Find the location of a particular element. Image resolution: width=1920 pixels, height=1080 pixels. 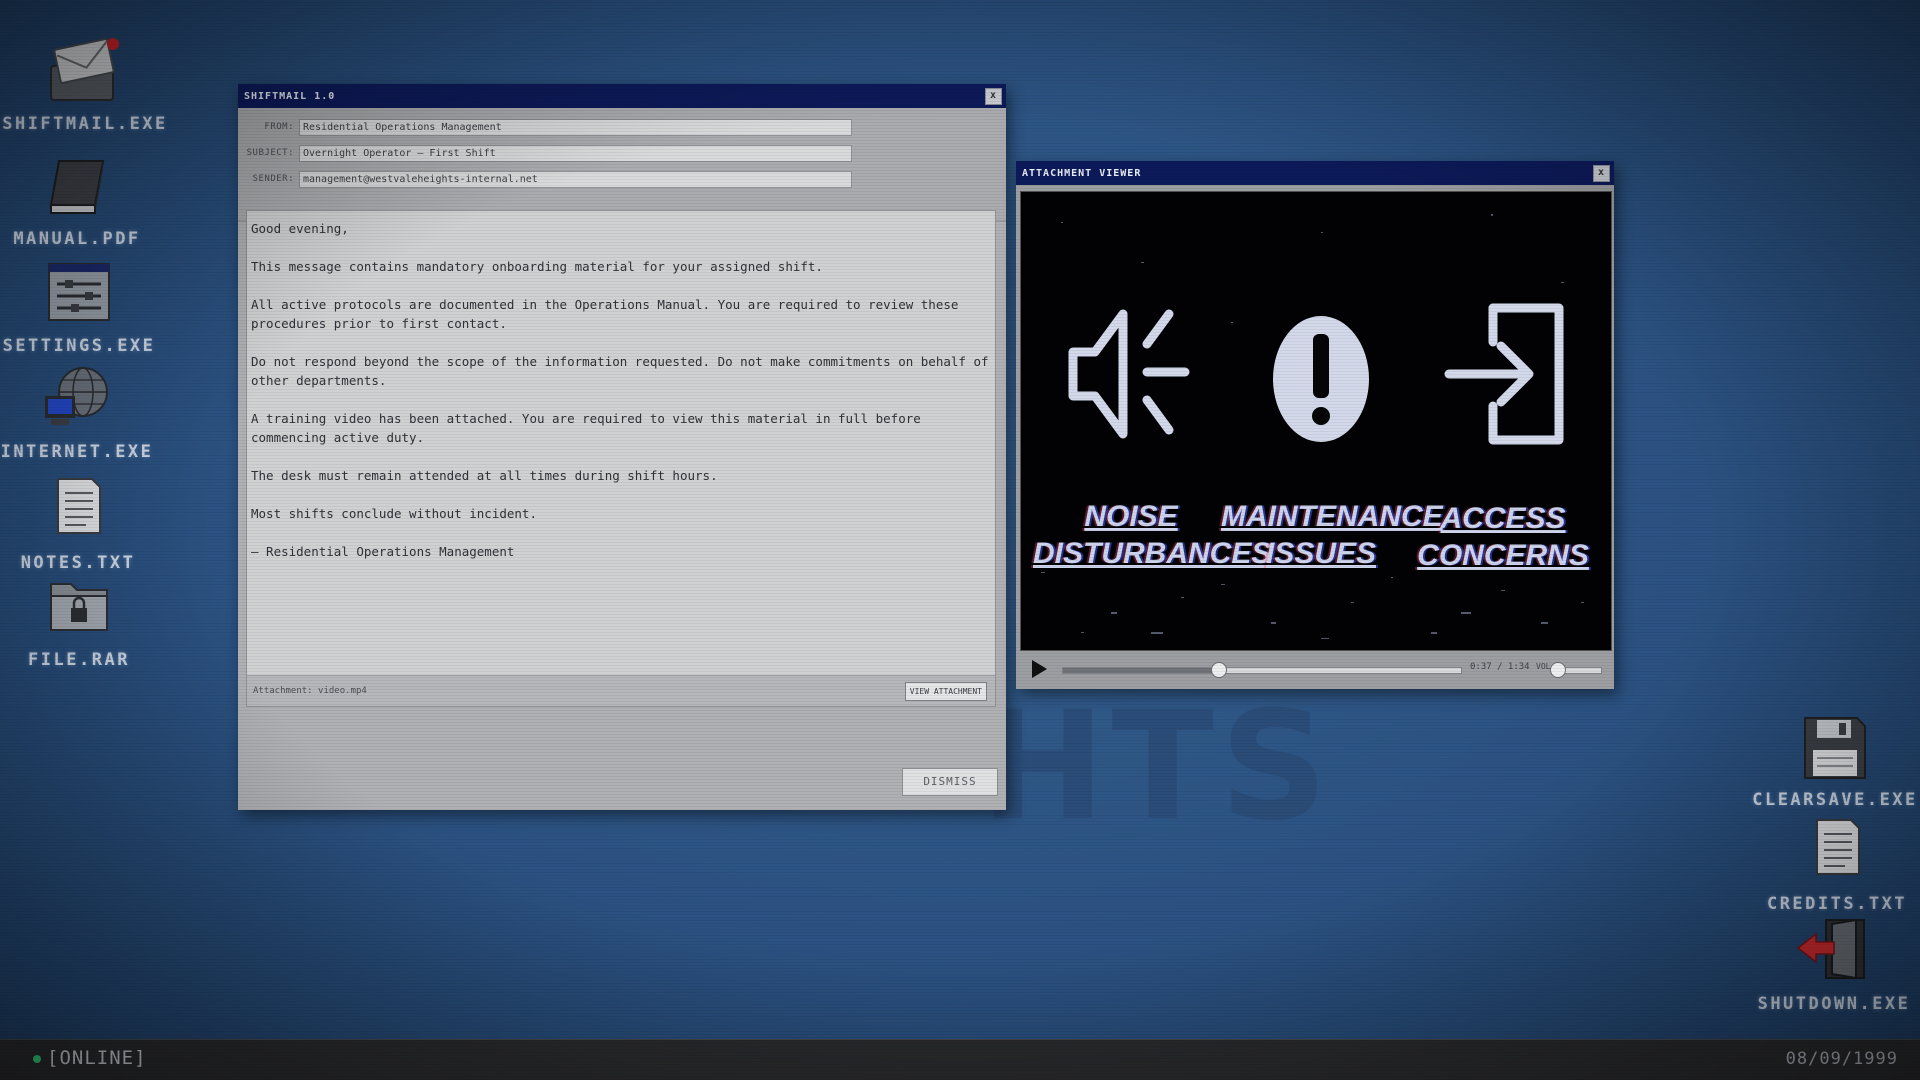

book-icon is located at coordinates (77, 188).